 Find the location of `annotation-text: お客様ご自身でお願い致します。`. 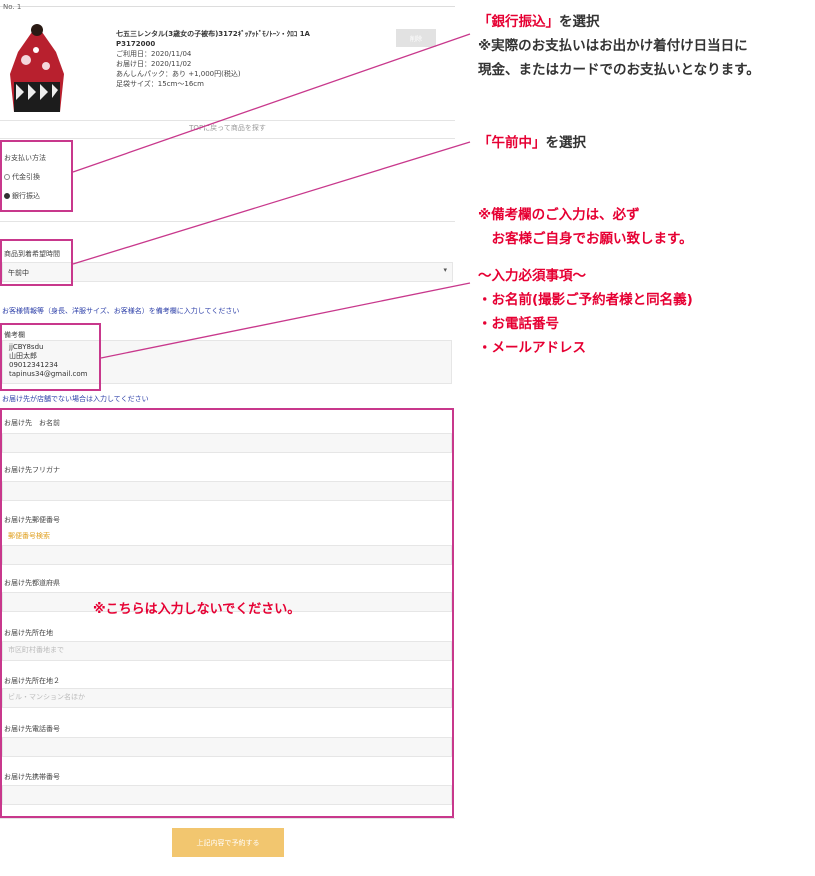

annotation-text: お客様ご自身でお願い致します。 is located at coordinates (585, 239).